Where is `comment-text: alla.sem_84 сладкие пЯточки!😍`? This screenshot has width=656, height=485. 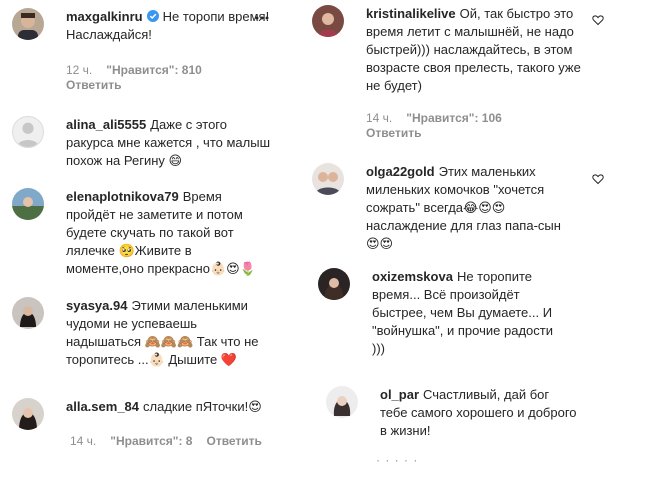 comment-text: alla.sem_84 сладкие пЯточки!😍 is located at coordinates (176, 407).